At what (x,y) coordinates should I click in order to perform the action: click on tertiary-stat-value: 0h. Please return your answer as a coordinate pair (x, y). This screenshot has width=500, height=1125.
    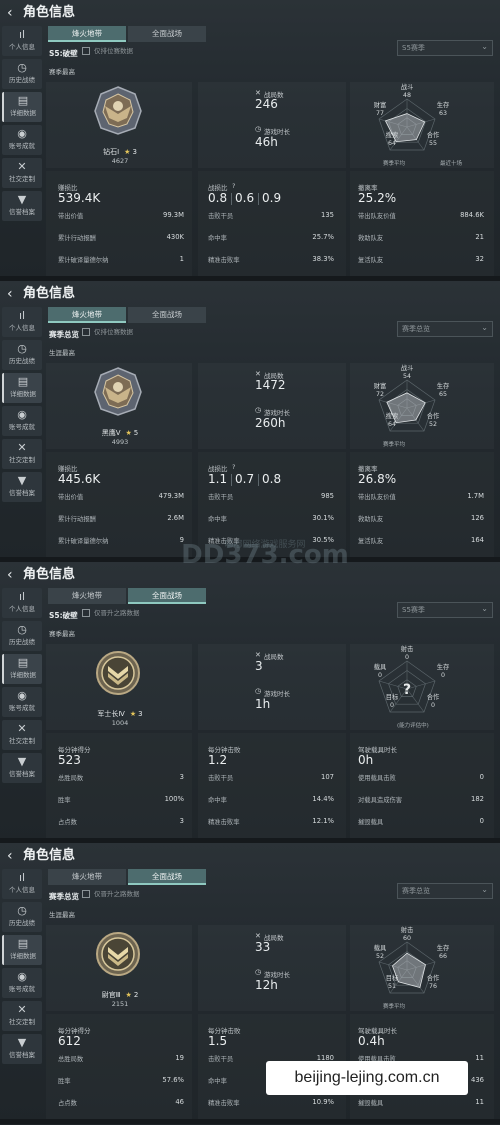
    Looking at the image, I should click on (366, 760).